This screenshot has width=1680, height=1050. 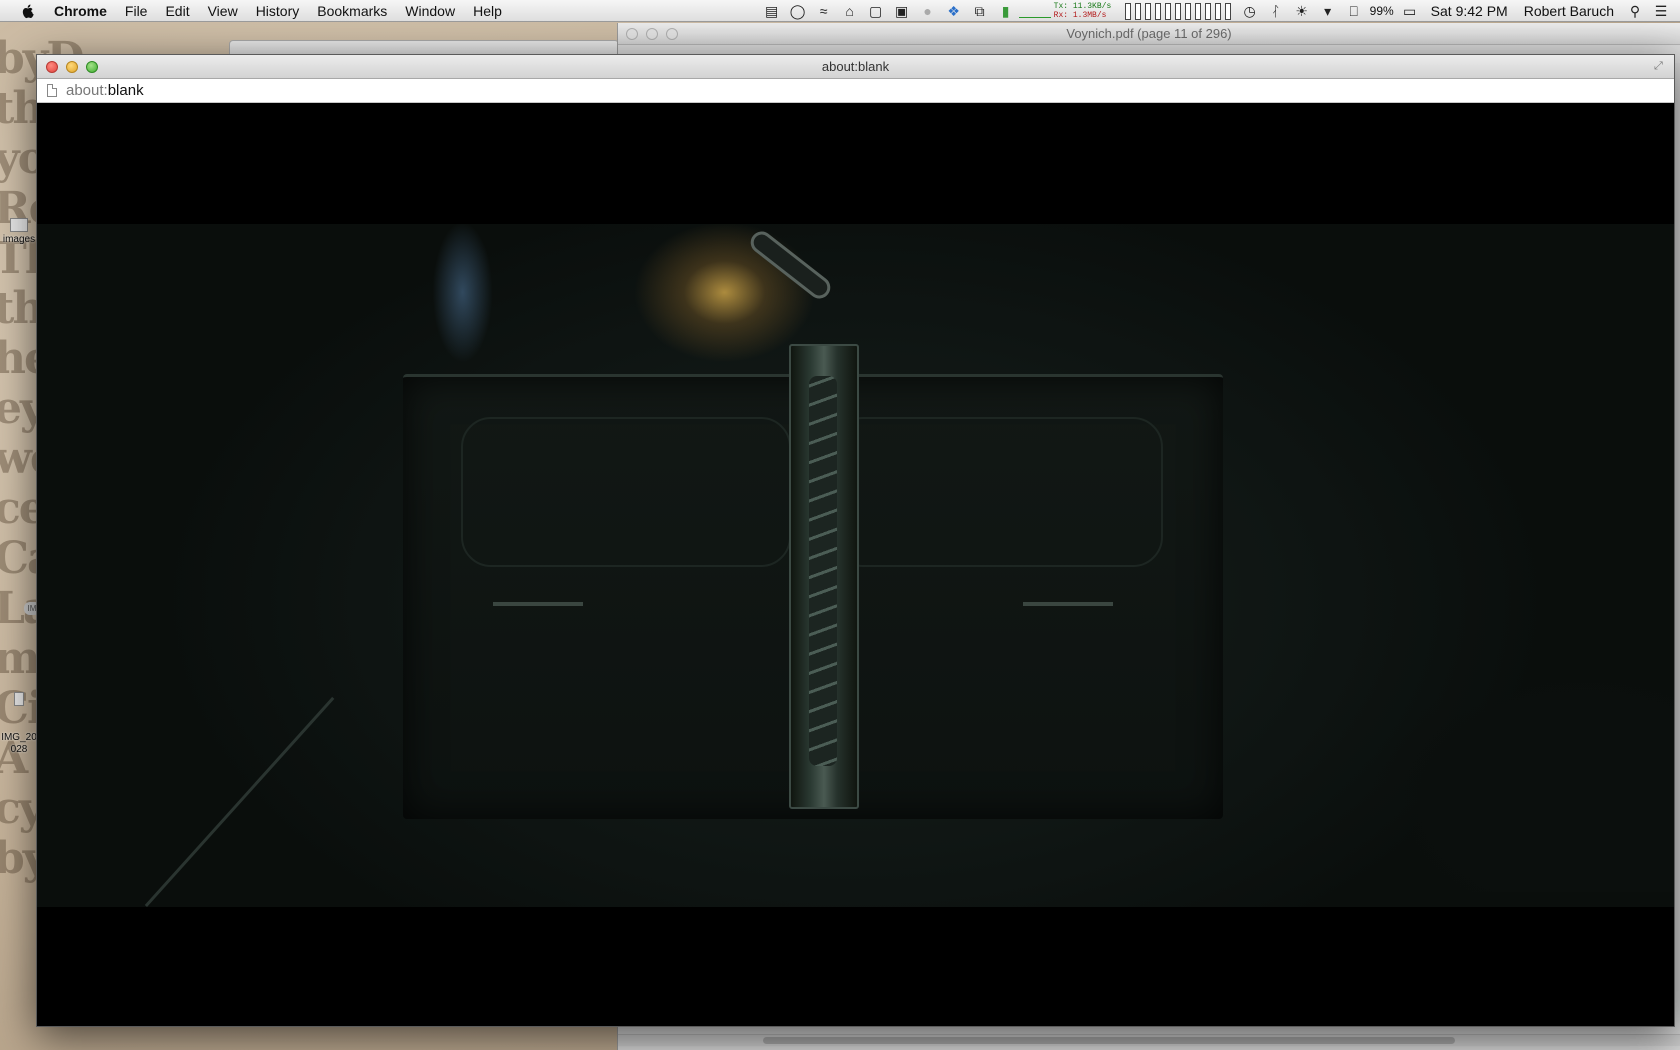 I want to click on volume-icon: ▾, so click(x=1328, y=11).